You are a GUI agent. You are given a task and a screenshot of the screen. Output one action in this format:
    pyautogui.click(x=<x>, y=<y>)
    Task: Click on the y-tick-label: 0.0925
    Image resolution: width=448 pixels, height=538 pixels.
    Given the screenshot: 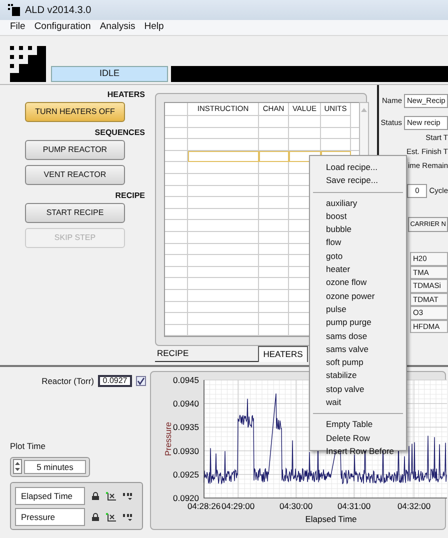 What is the action you would take?
    pyautogui.click(x=186, y=474)
    